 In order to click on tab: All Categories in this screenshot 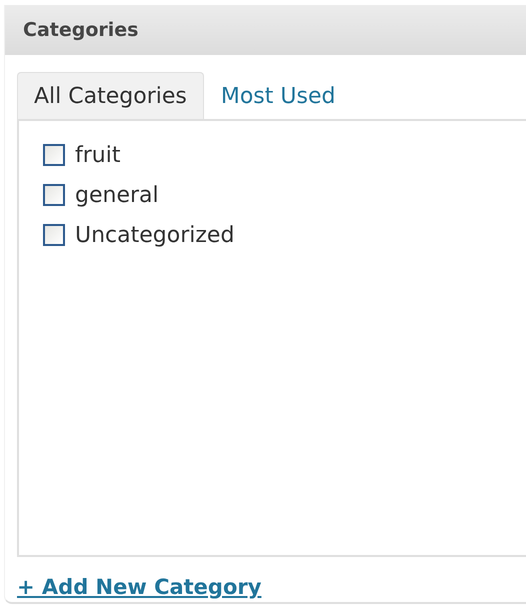, I will do `click(110, 95)`.